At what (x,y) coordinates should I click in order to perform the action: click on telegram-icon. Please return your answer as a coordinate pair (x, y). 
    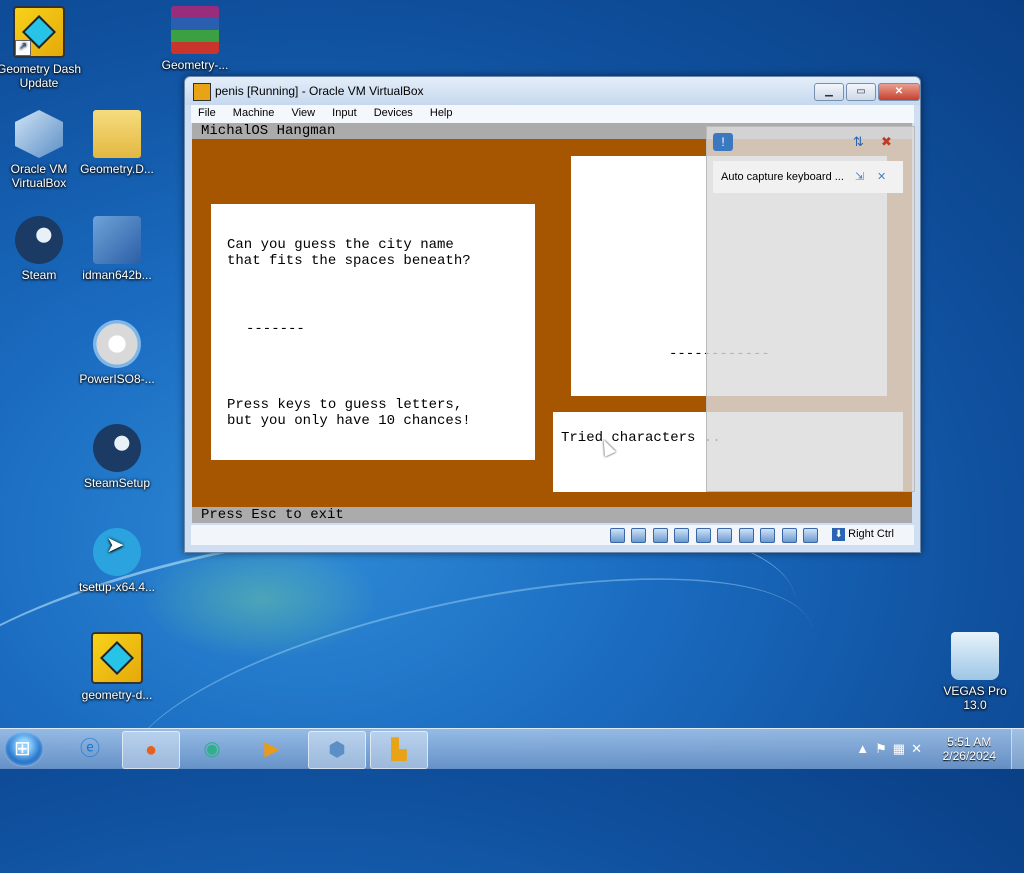
    Looking at the image, I should click on (117, 552).